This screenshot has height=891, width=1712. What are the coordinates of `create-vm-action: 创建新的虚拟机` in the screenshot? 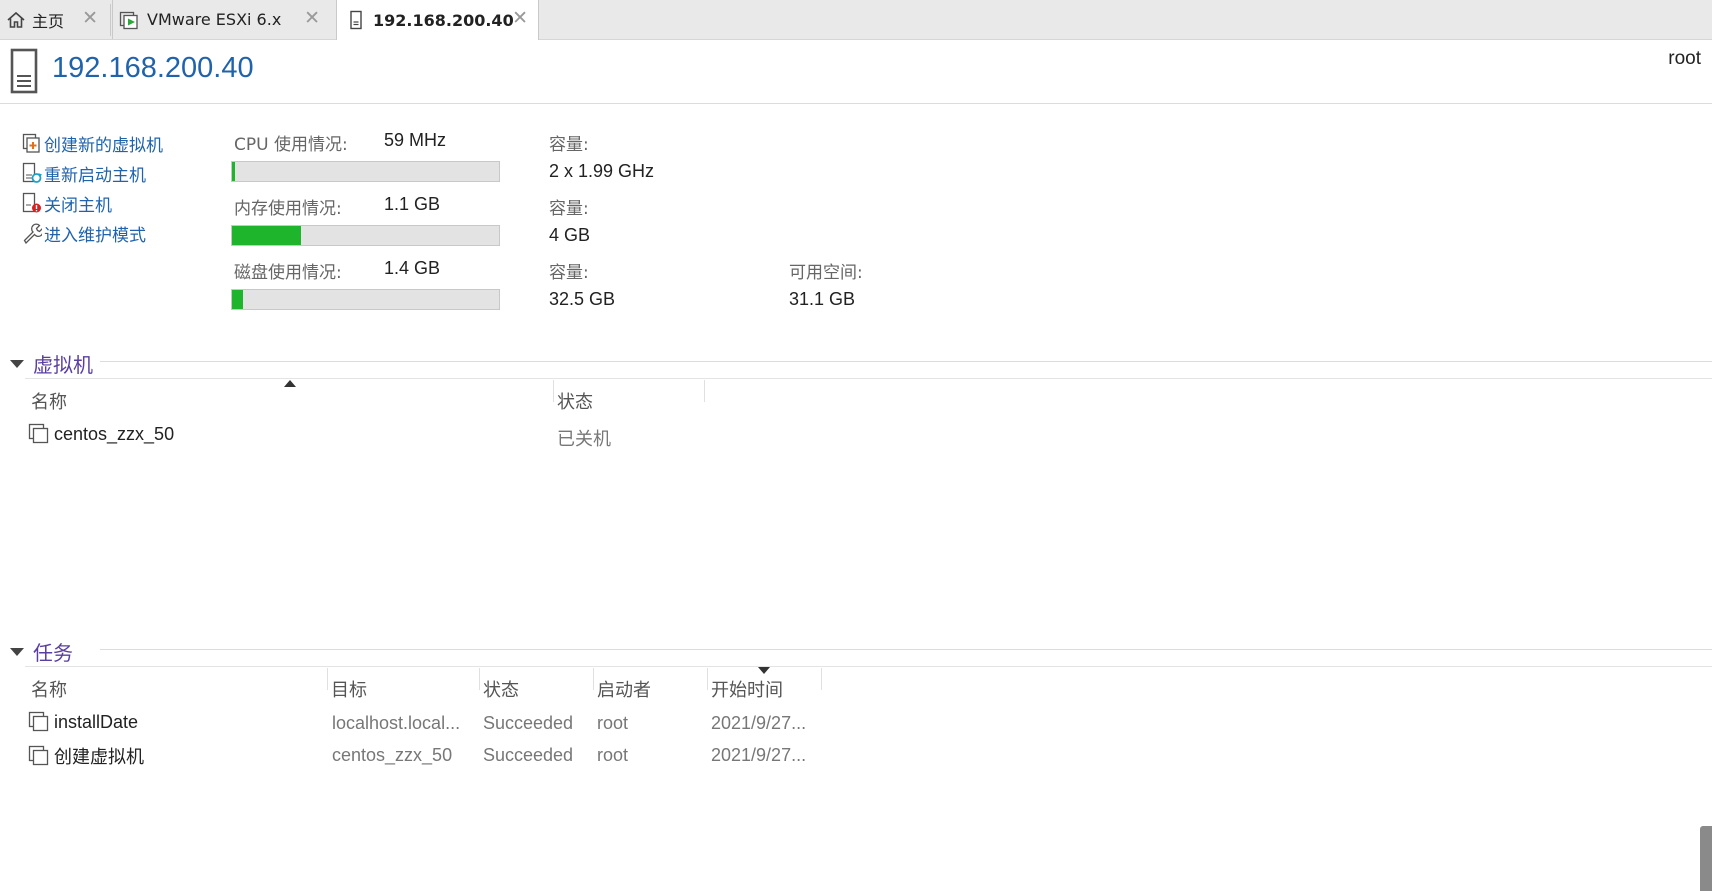 It's located at (92, 143).